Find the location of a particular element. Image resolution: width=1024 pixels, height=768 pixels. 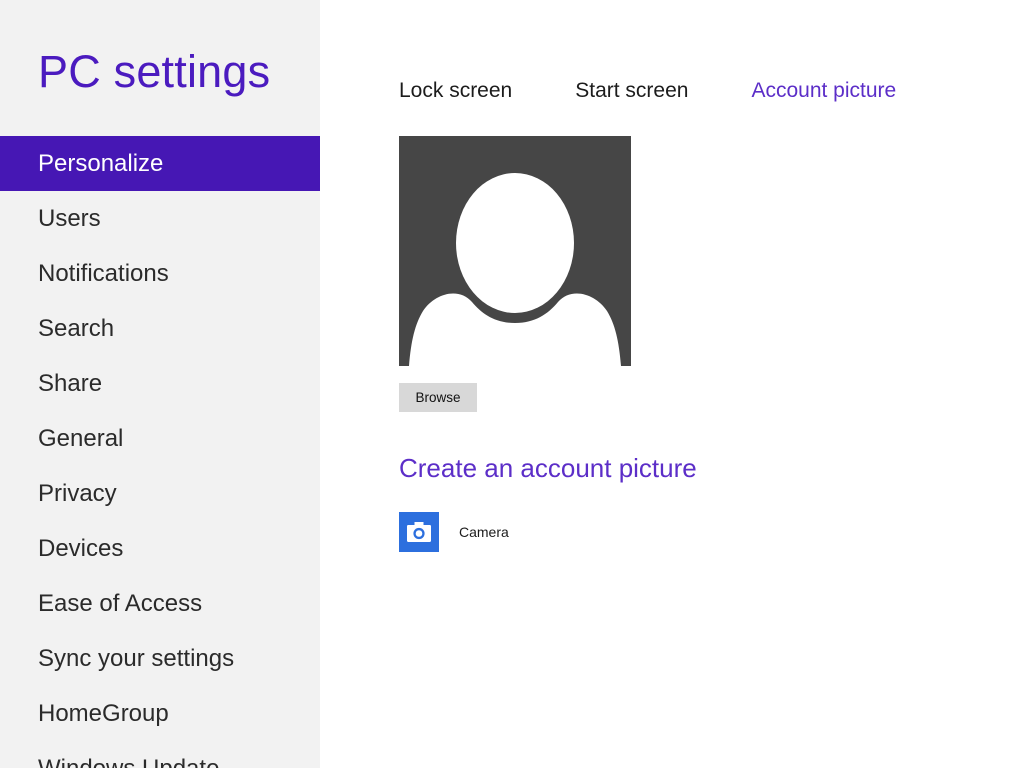

sidebar-item-label: Personalize is located at coordinates (101, 163).